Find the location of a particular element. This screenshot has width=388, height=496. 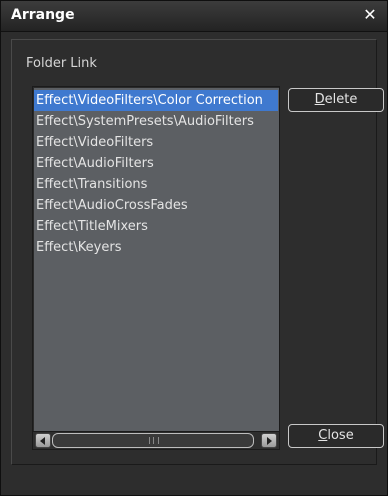

scroll-thumb is located at coordinates (153, 440).